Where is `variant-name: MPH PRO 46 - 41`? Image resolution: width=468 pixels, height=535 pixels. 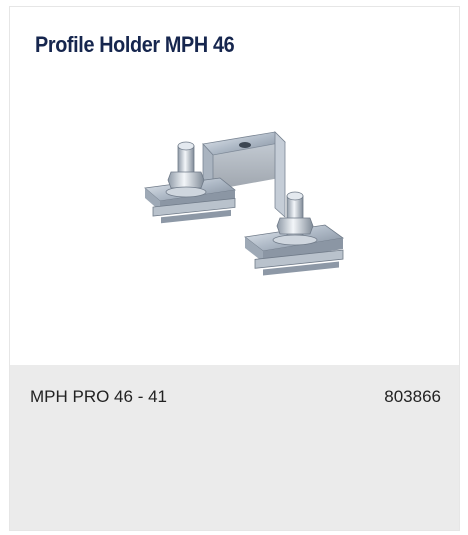 variant-name: MPH PRO 46 - 41 is located at coordinates (98, 396).